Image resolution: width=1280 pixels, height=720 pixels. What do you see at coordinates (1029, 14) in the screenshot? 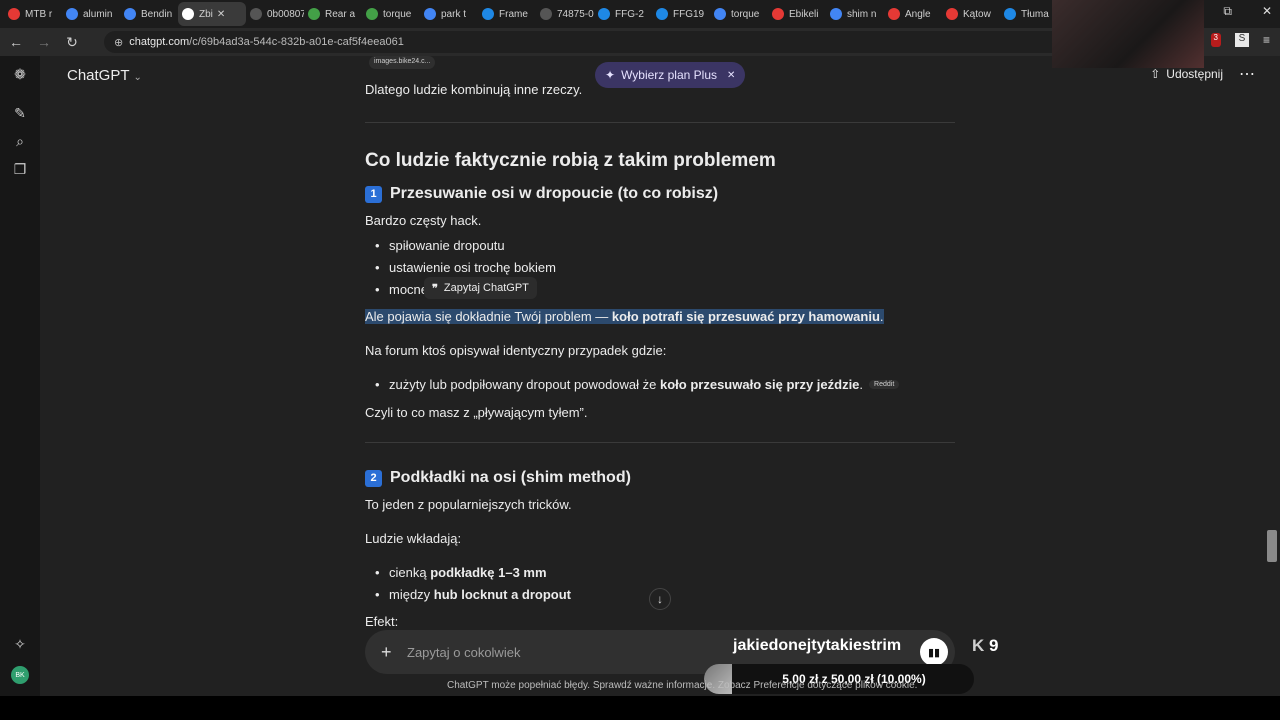
I see `browser-tab: Tłuma` at bounding box center [1029, 14].